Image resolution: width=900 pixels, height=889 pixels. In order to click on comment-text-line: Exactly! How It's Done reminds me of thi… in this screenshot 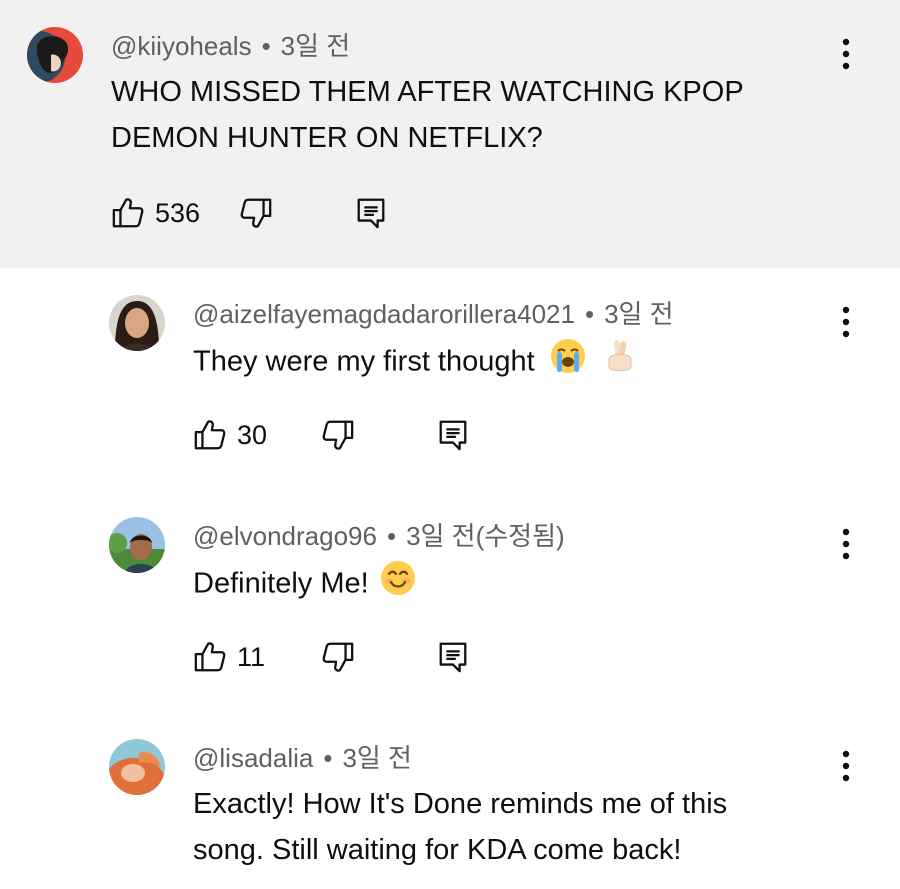, I will do `click(460, 804)`.